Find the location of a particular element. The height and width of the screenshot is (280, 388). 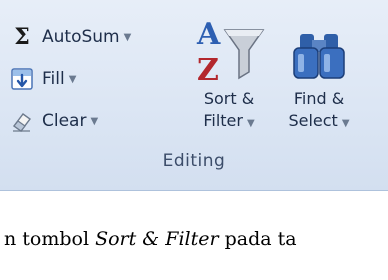

fill-button: Fill ▼ is located at coordinates (85, 79).